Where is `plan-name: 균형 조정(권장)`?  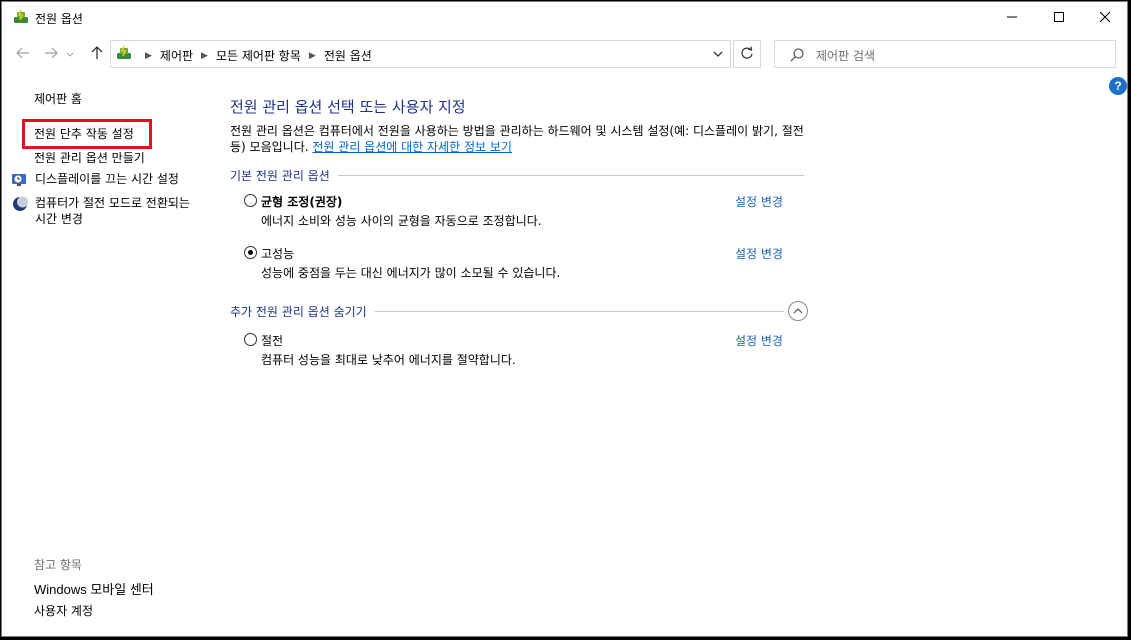
plan-name: 균형 조정(권장) is located at coordinates (301, 201).